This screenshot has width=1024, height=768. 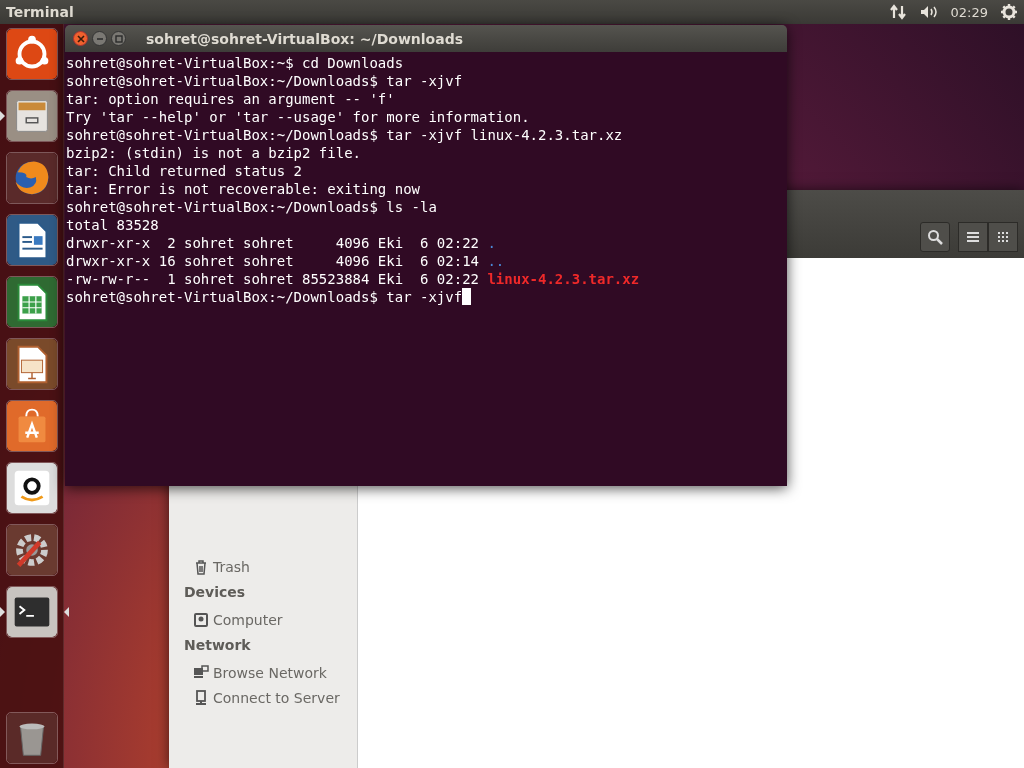 What do you see at coordinates (99, 38) in the screenshot?
I see `minimize-button` at bounding box center [99, 38].